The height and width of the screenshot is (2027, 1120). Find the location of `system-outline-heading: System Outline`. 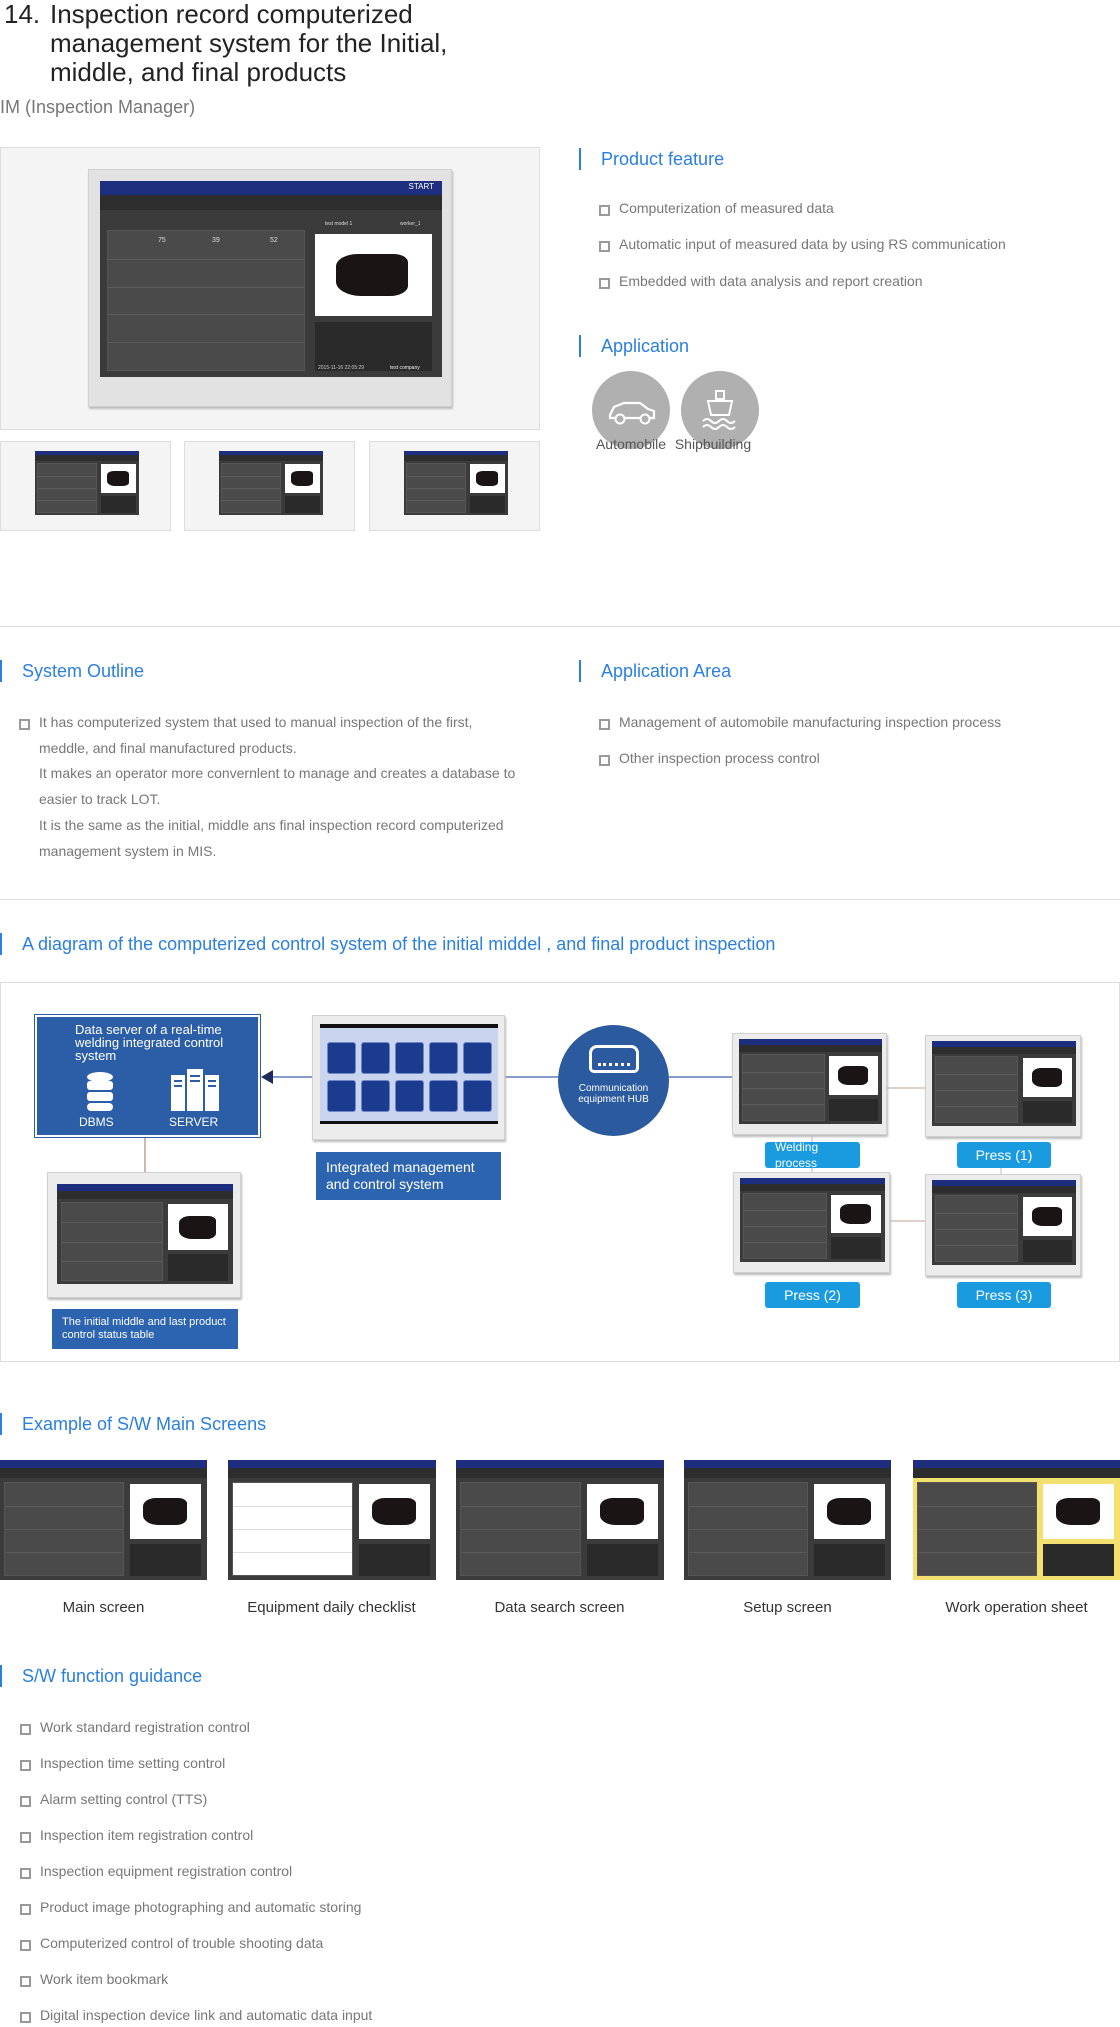

system-outline-heading: System Outline is located at coordinates (72, 671).